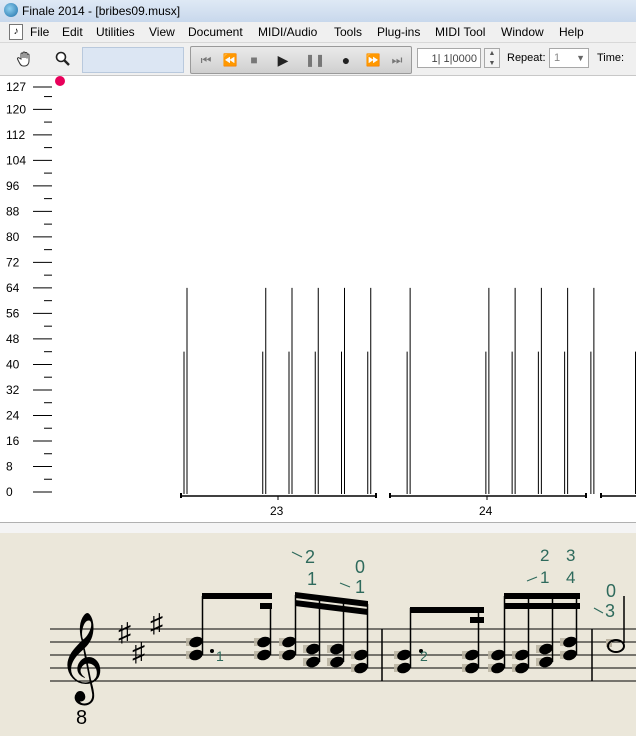 The width and height of the screenshot is (636, 739). I want to click on velocity-handle, so click(60, 81).